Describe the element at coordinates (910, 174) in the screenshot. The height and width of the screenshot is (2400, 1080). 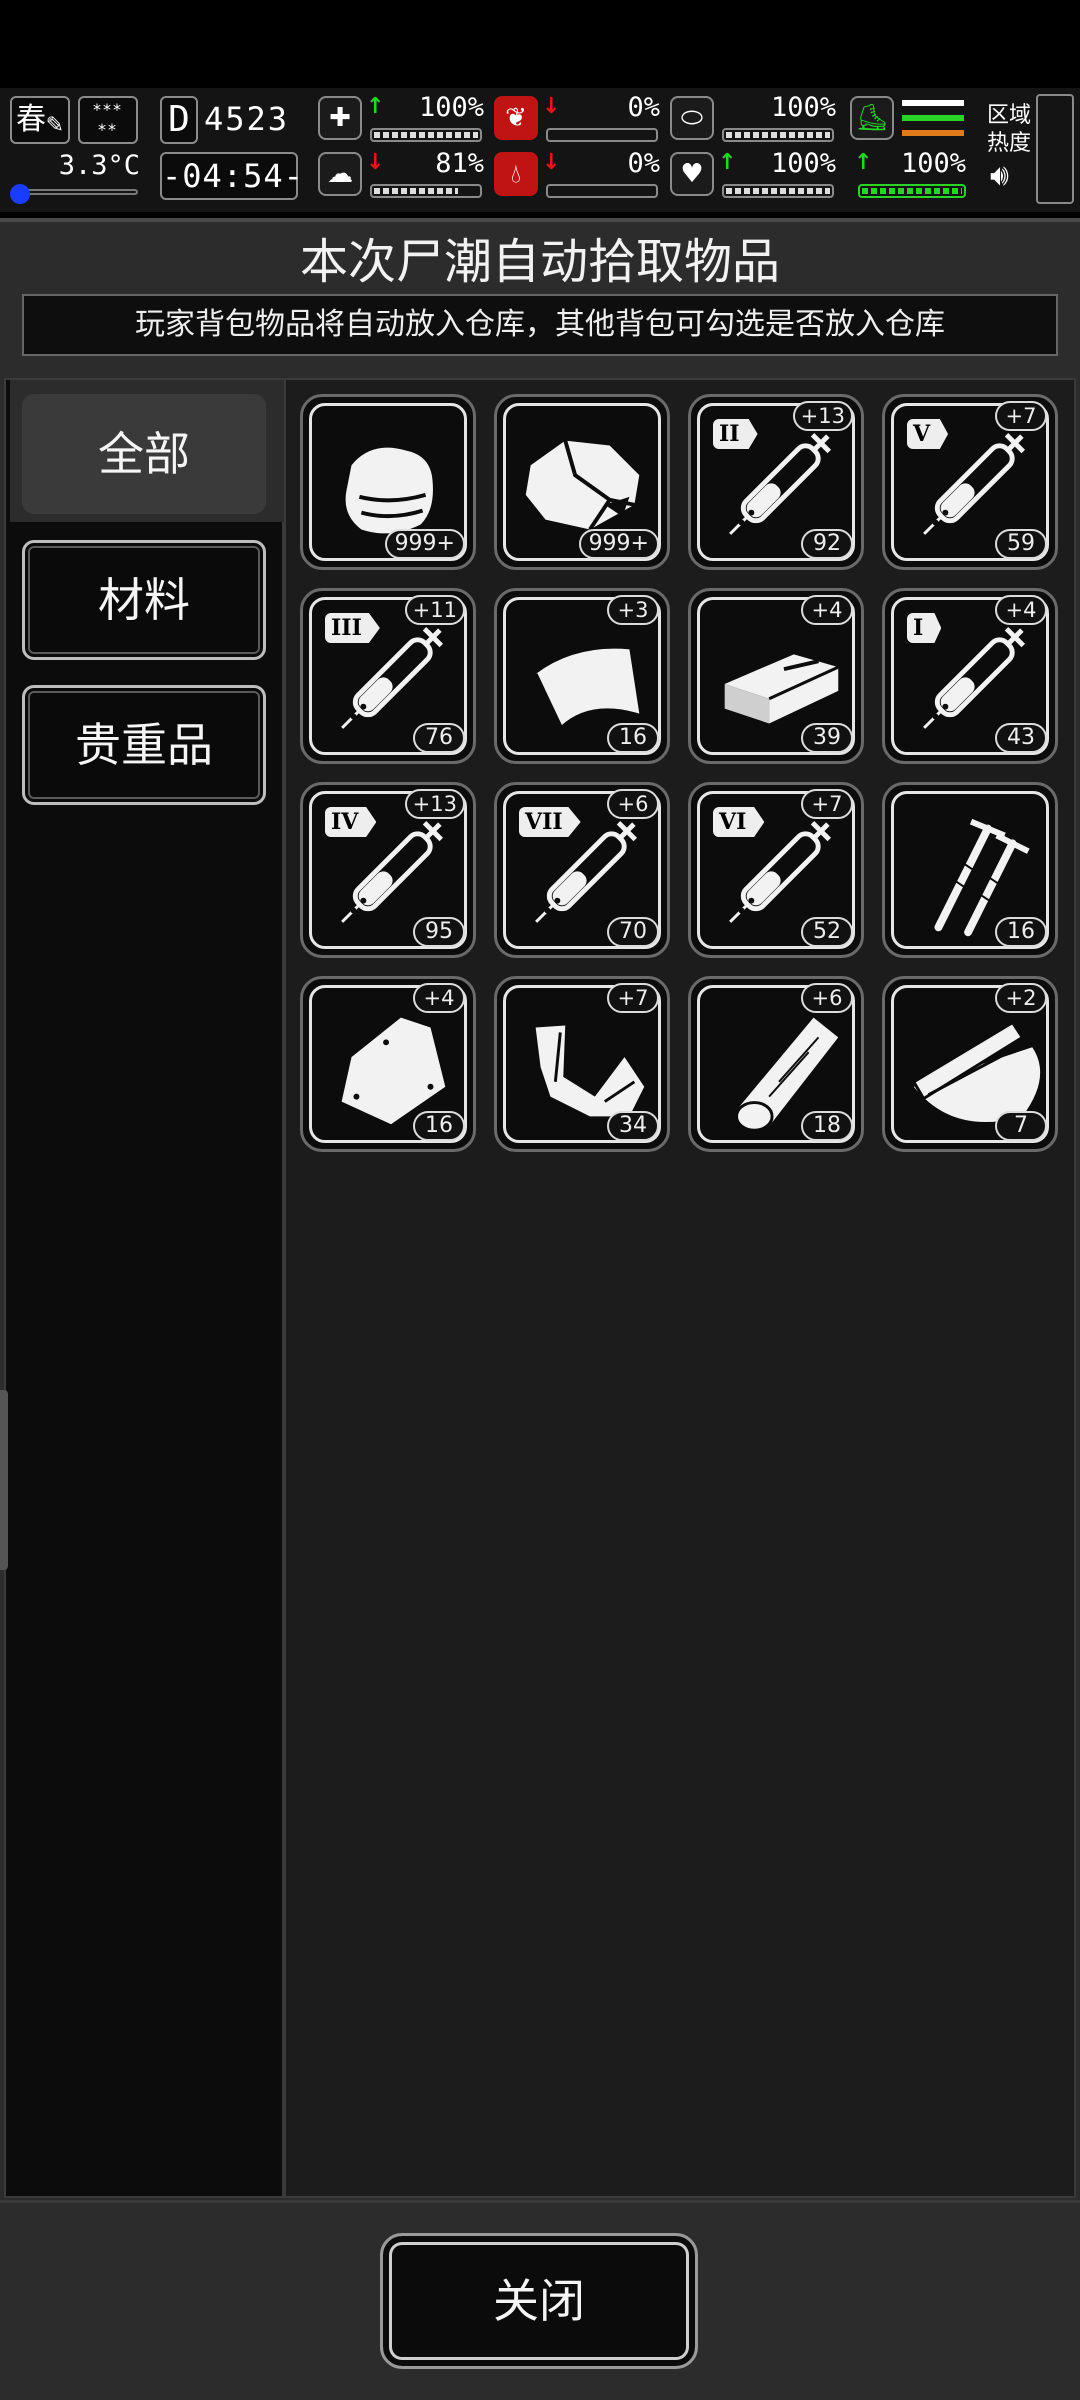
I see `stamina-level: ↑ 100%` at that location.